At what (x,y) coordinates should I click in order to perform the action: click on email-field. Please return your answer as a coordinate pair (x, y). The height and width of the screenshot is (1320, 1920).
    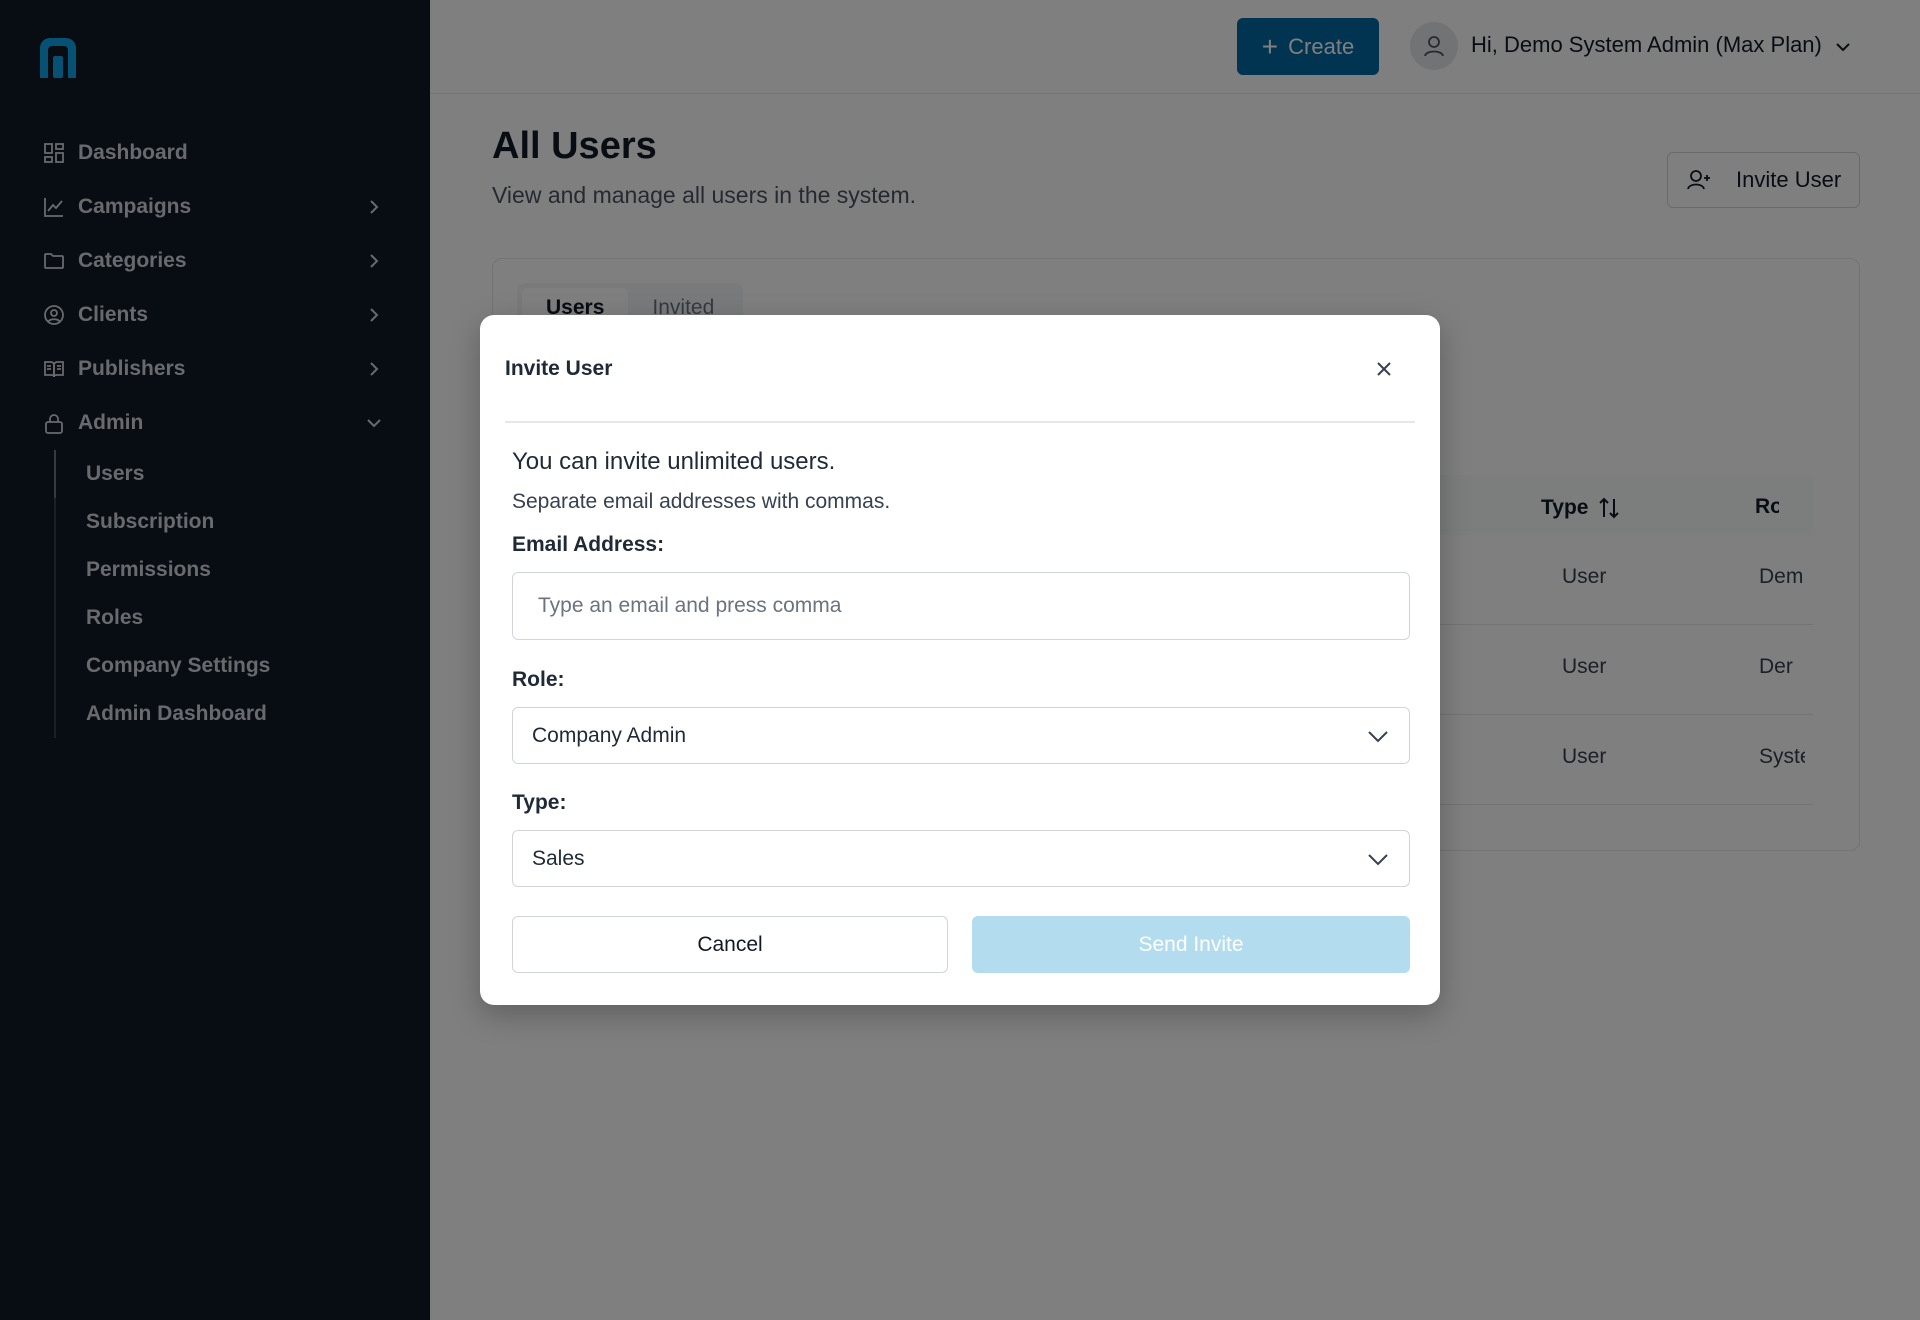
    Looking at the image, I should click on (961, 606).